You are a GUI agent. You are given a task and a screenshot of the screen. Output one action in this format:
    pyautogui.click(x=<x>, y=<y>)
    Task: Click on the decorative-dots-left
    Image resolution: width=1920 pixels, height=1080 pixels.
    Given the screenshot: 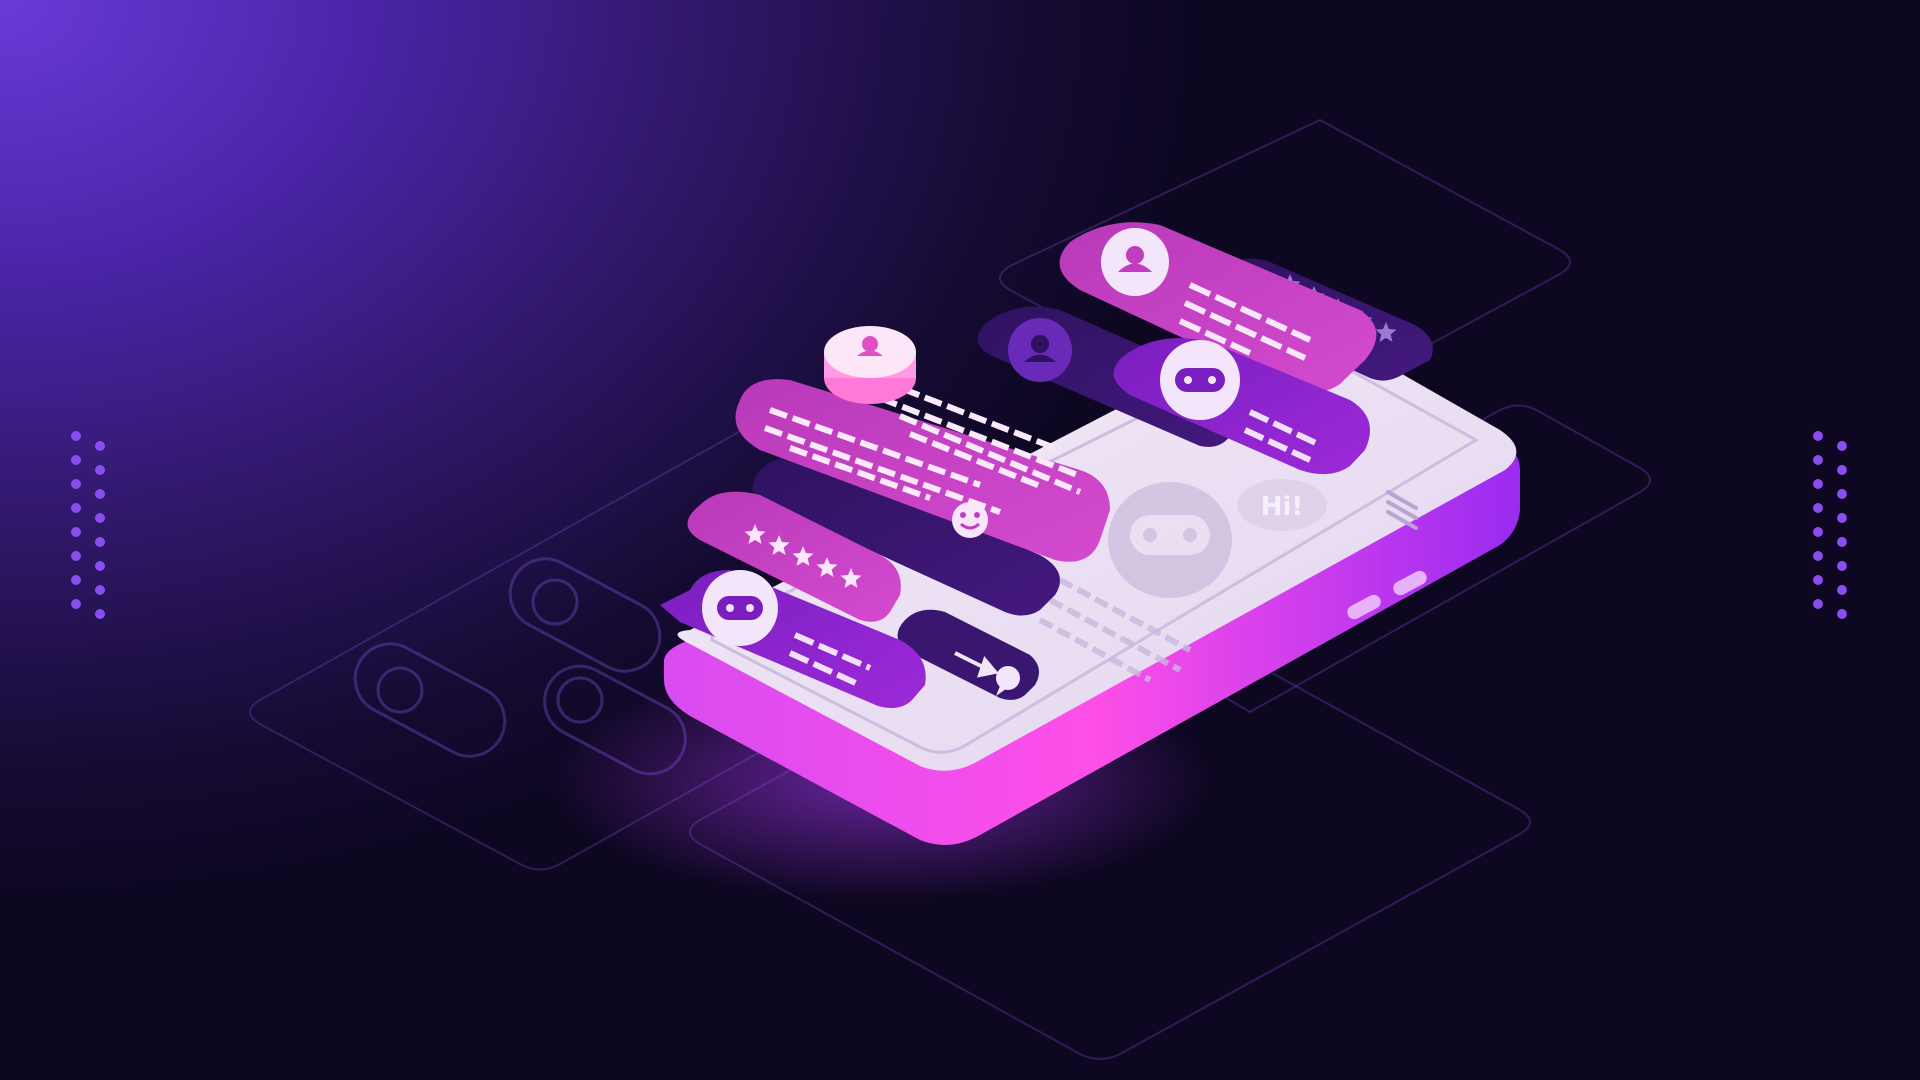 What is the action you would take?
    pyautogui.click(x=88, y=525)
    